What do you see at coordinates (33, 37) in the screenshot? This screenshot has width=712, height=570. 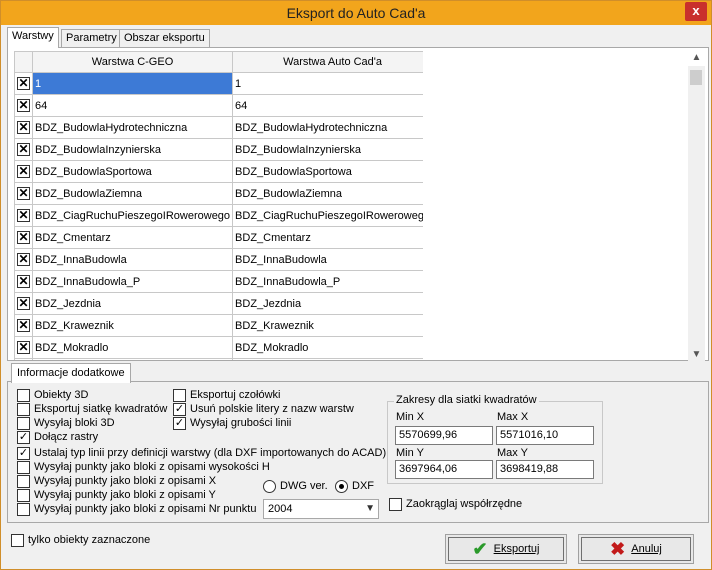 I see `tab-warstwy: Warstwy` at bounding box center [33, 37].